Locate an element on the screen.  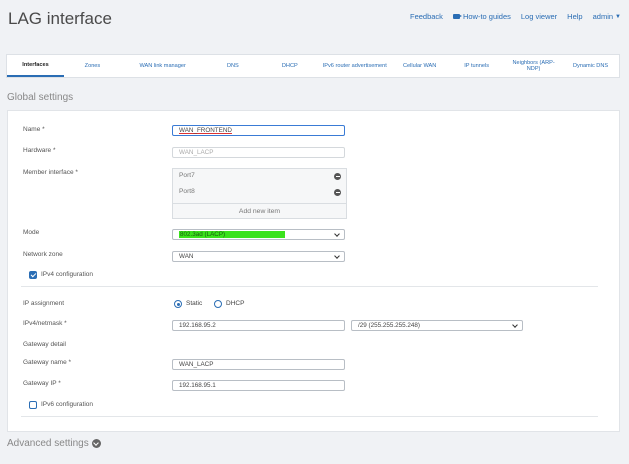
tab-ip-tunnels: IP tunnels is located at coordinates (476, 66).